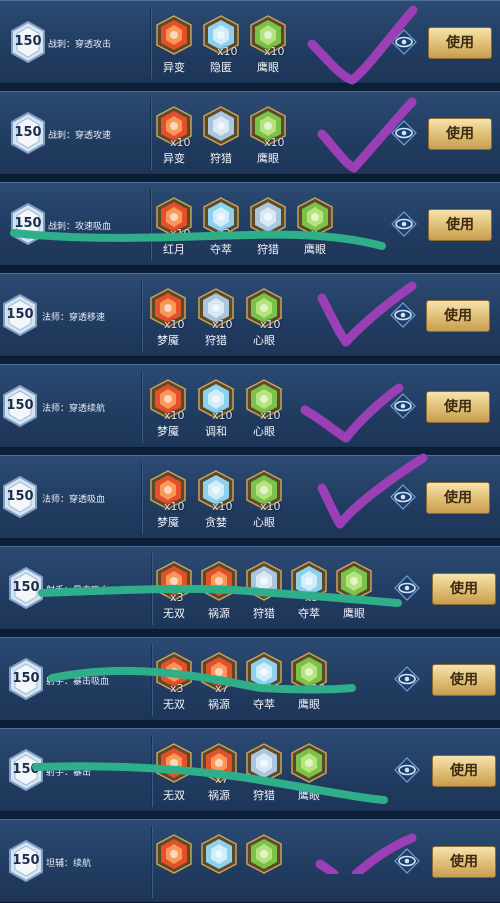  What do you see at coordinates (221, 67) in the screenshot?
I see `inscription-name: 隐匿` at bounding box center [221, 67].